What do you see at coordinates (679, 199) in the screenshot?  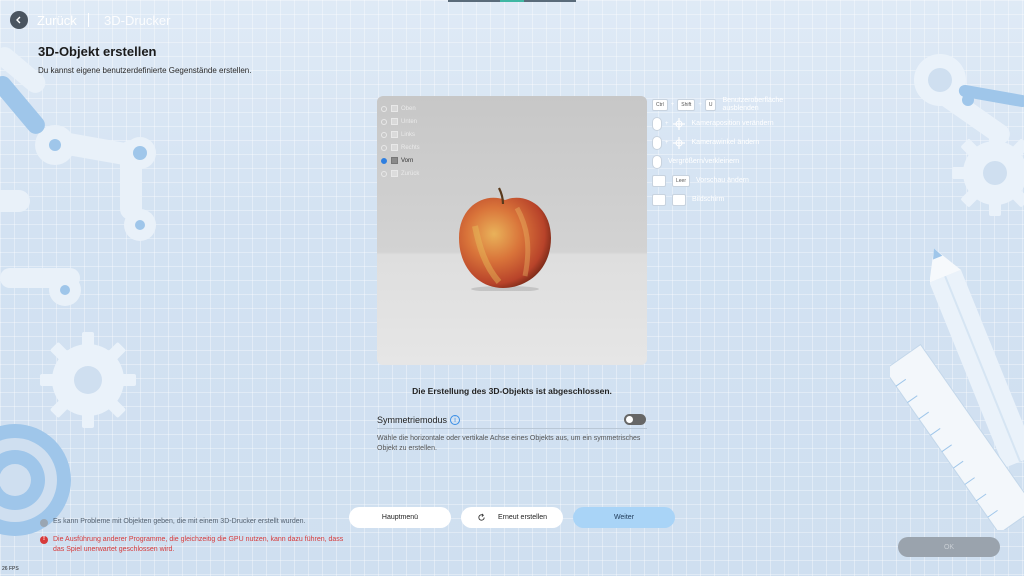 I see `screenshot-icon` at bounding box center [679, 199].